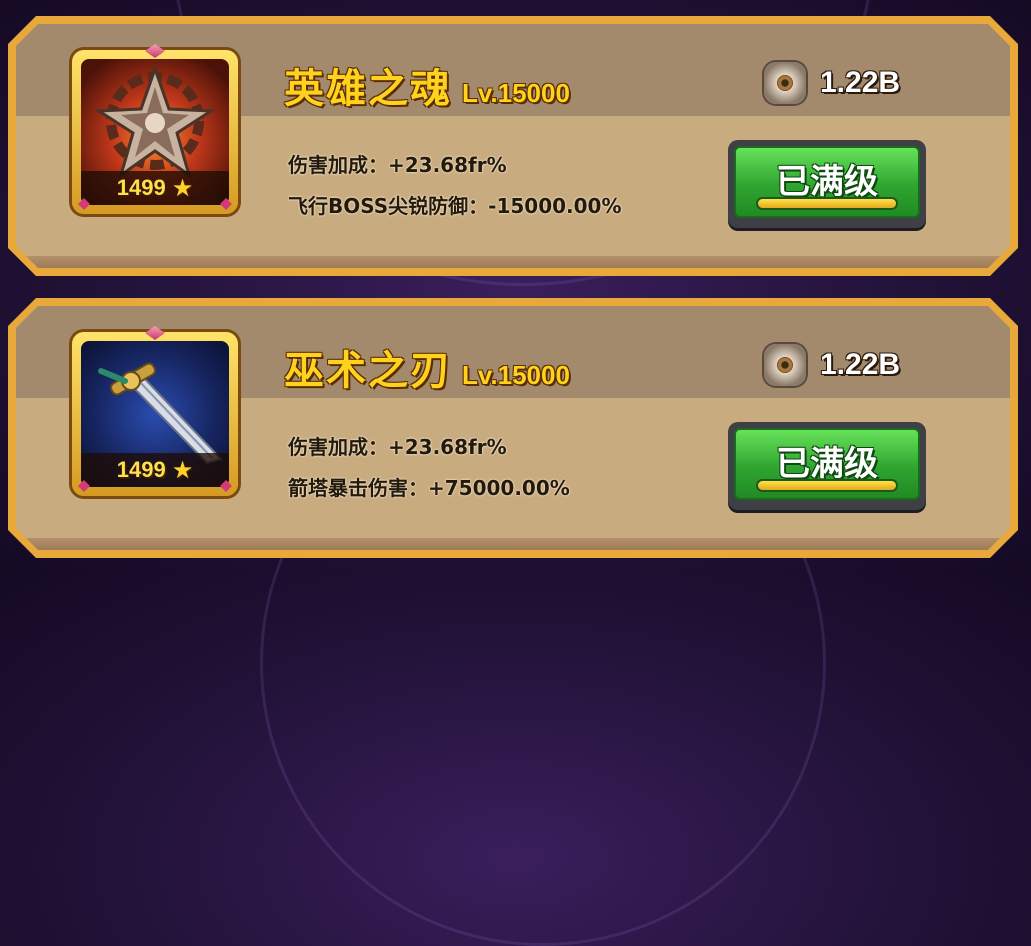 This screenshot has width=1031, height=946. Describe the element at coordinates (155, 132) in the screenshot. I see `hero-soul-icon: 1499 ★` at that location.